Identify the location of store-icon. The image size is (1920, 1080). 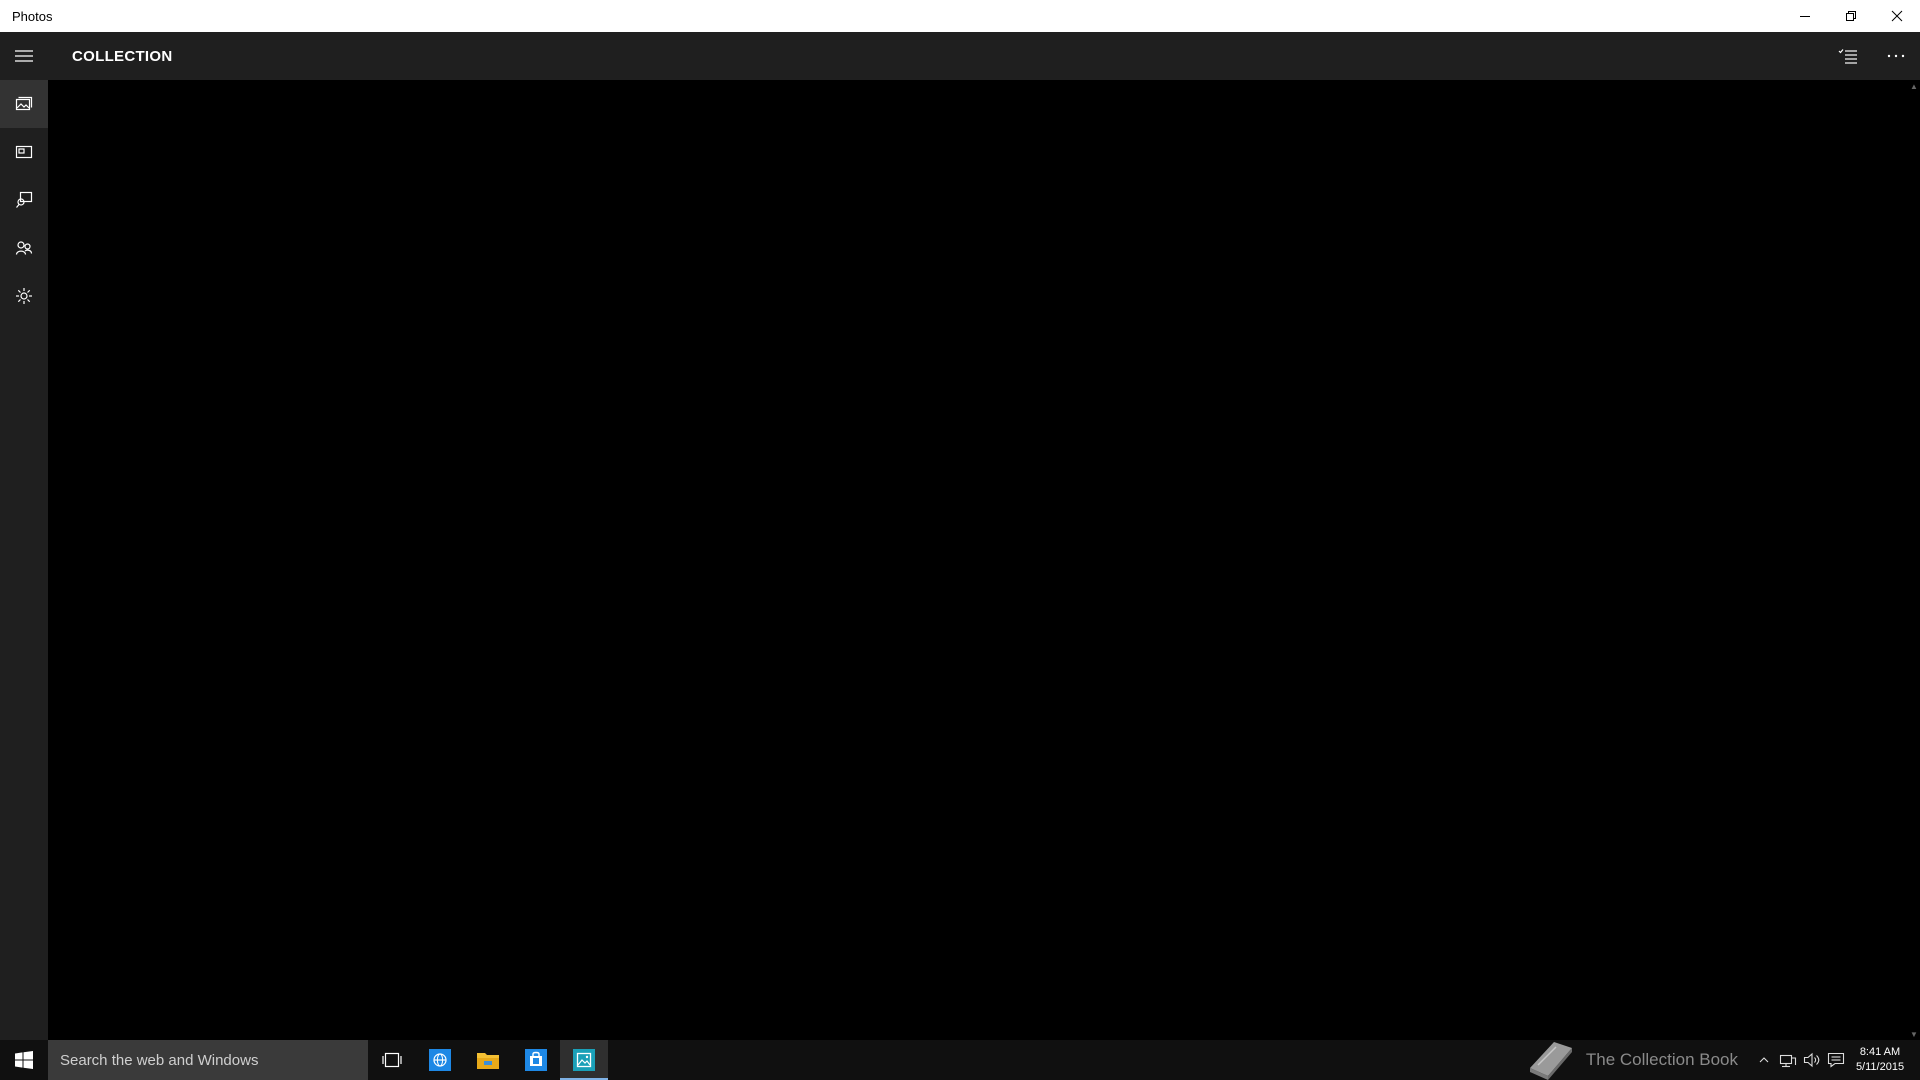
(536, 1060).